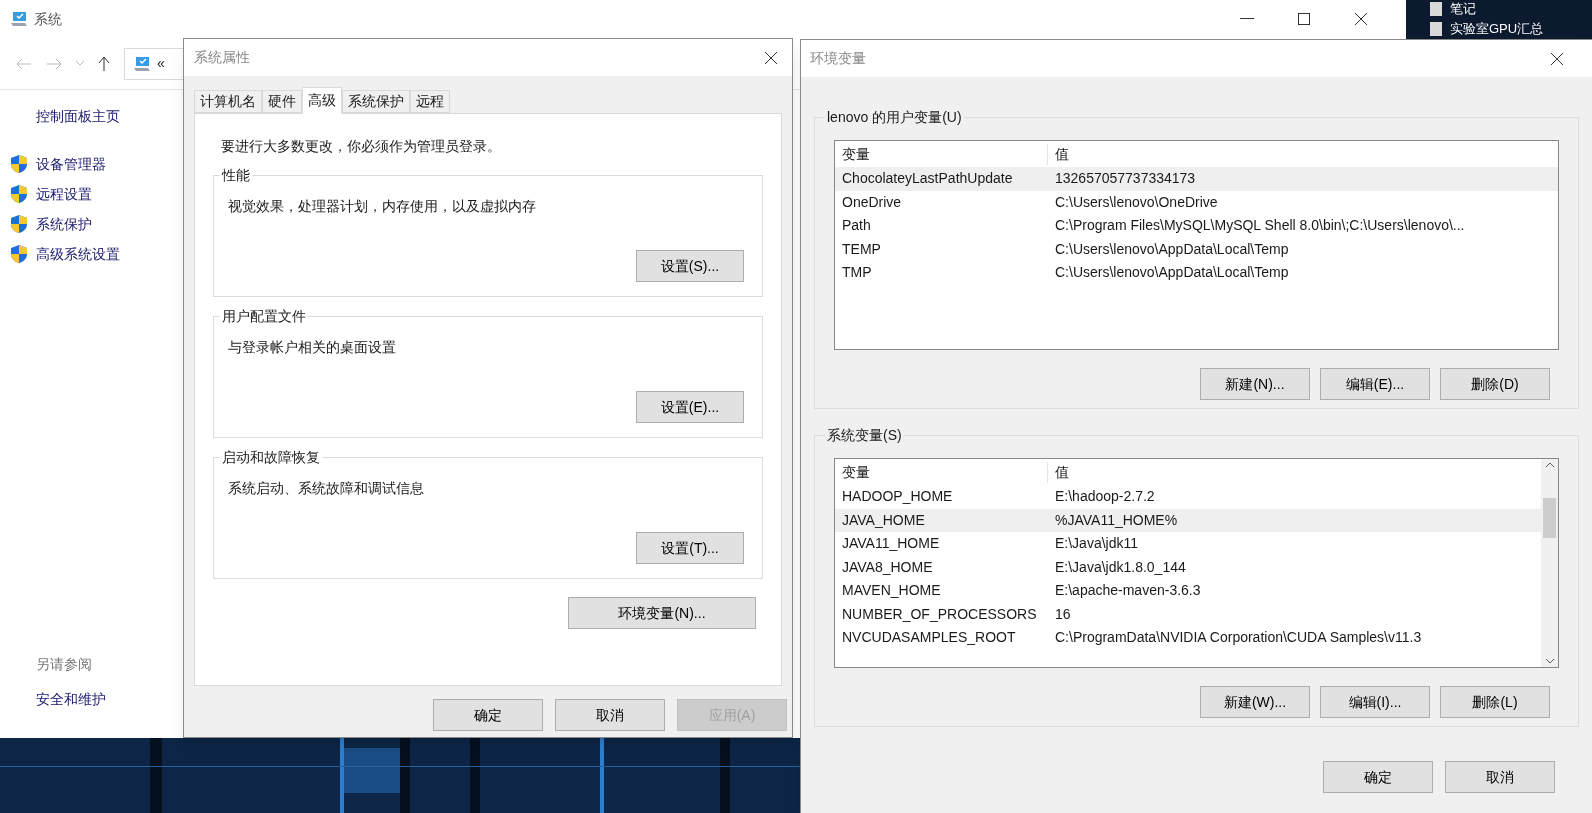 The height and width of the screenshot is (813, 1592). I want to click on variable-row: NUMBER_OF_PROCESSORS 16, so click(1188, 614).